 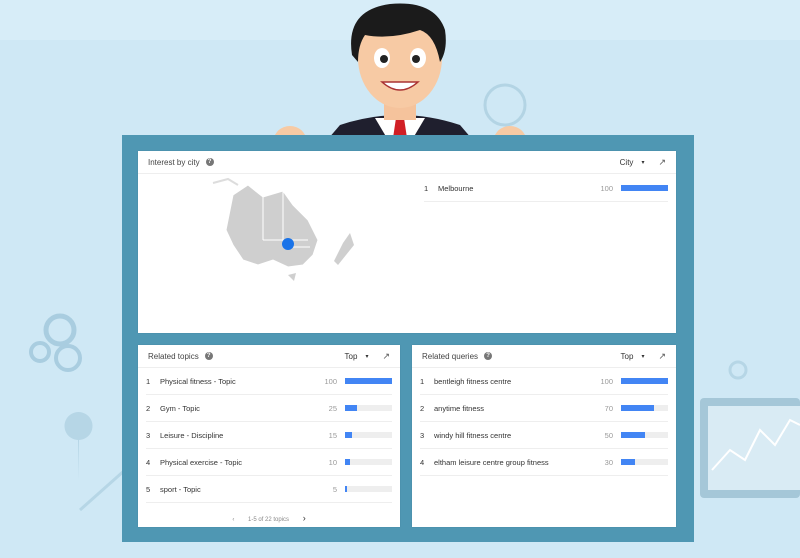 I want to click on pagination-text: 1-5 of 22 topics, so click(x=268, y=520).